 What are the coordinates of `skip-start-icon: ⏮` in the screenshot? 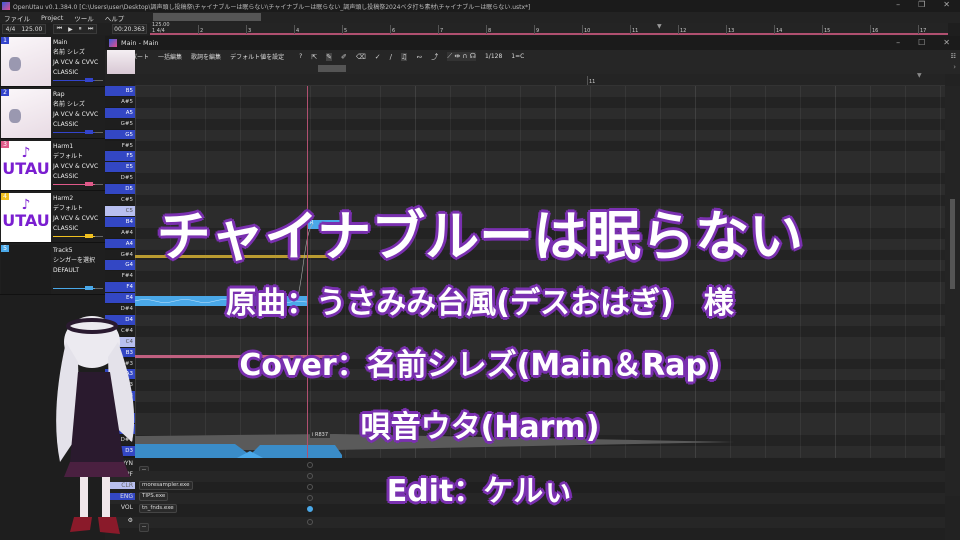 It's located at (59, 29).